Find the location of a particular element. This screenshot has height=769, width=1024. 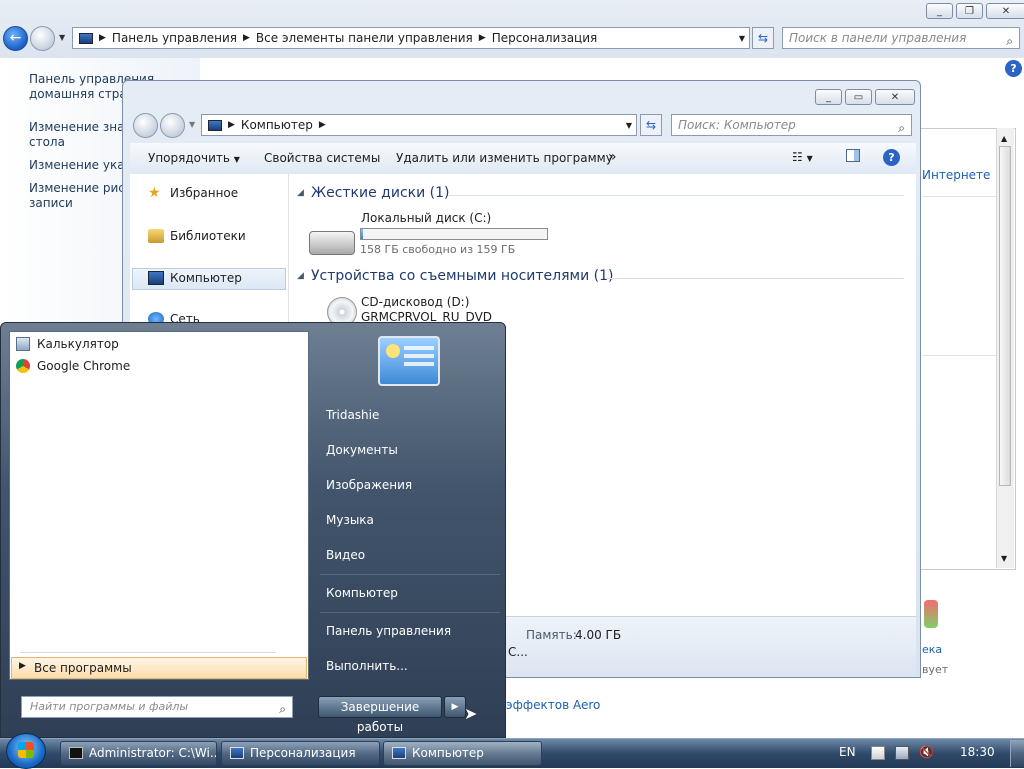

action-center-icon is located at coordinates (878, 753).